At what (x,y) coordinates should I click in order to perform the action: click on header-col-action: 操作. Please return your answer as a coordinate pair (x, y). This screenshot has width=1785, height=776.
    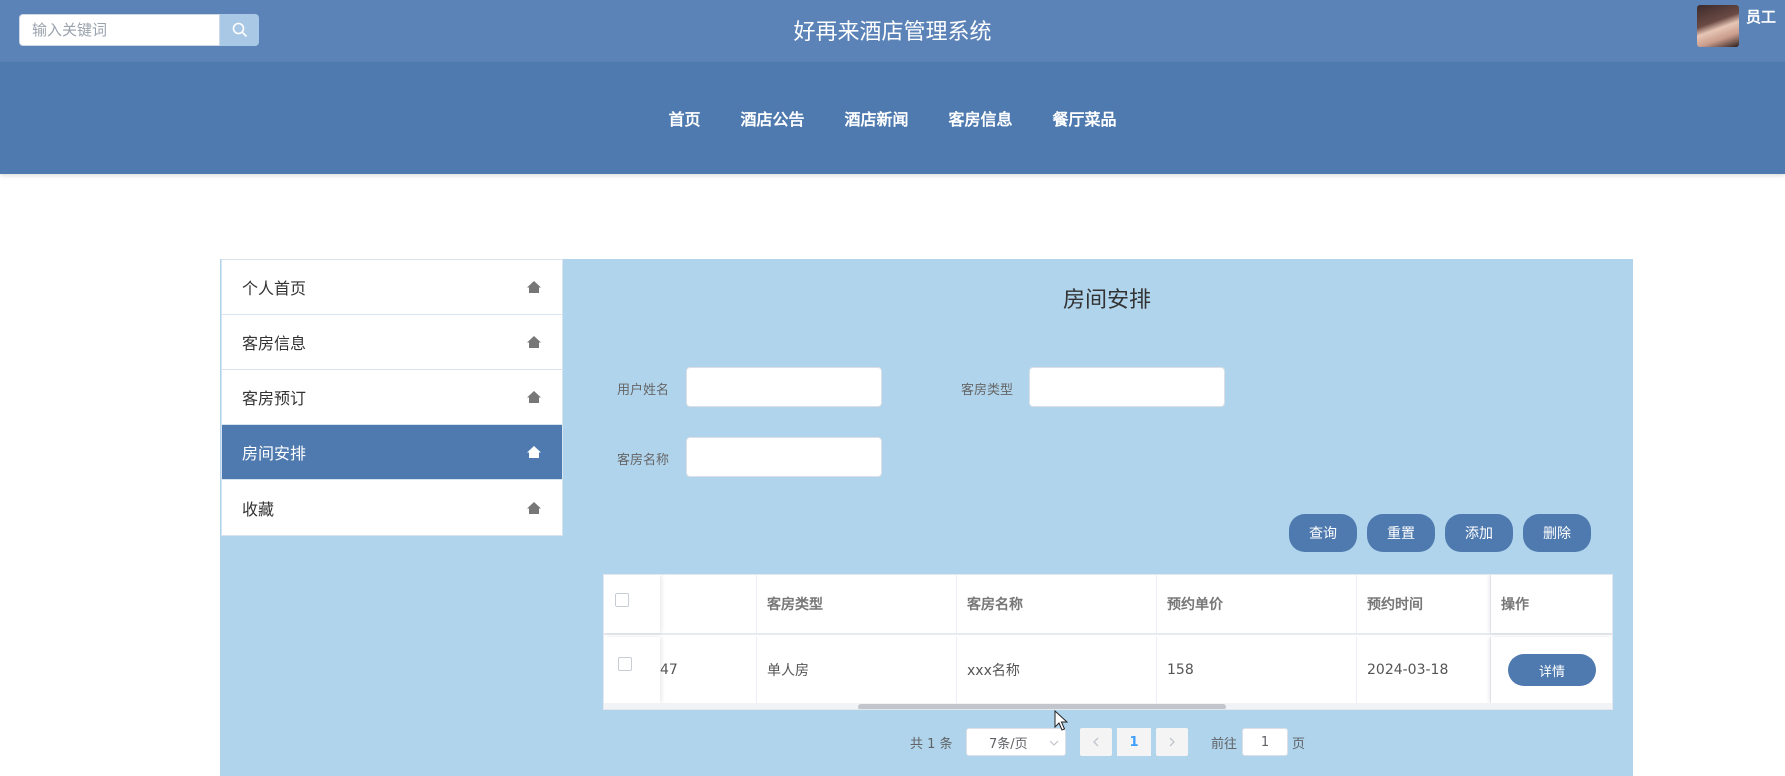
    Looking at the image, I should click on (1551, 604).